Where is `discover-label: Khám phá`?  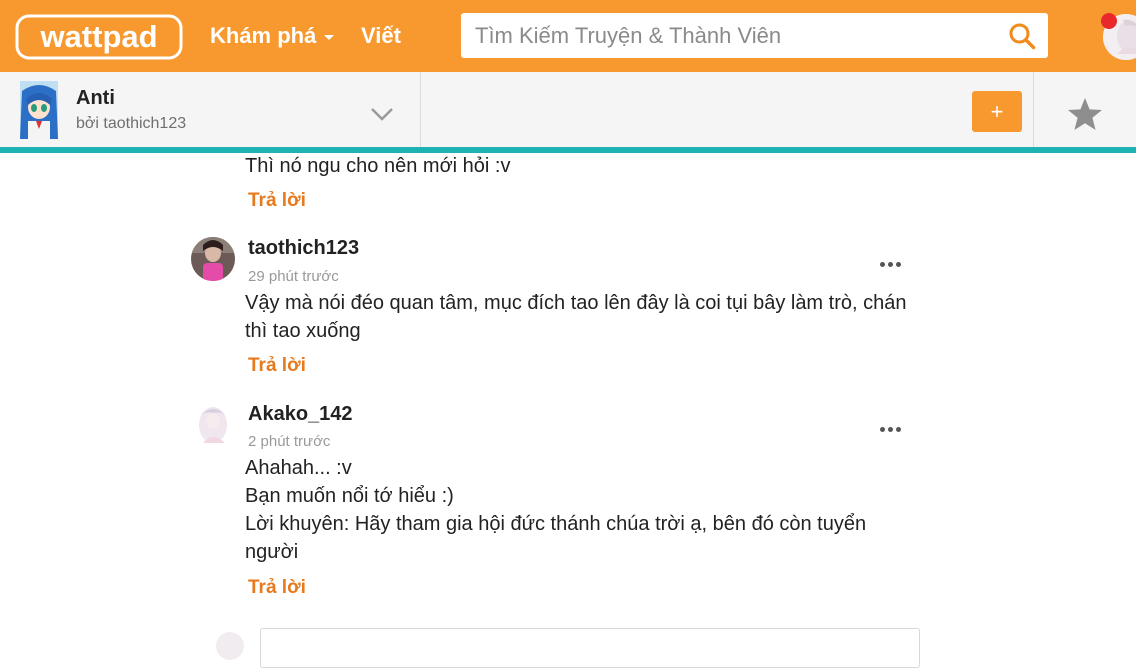
discover-label: Khám phá is located at coordinates (263, 35).